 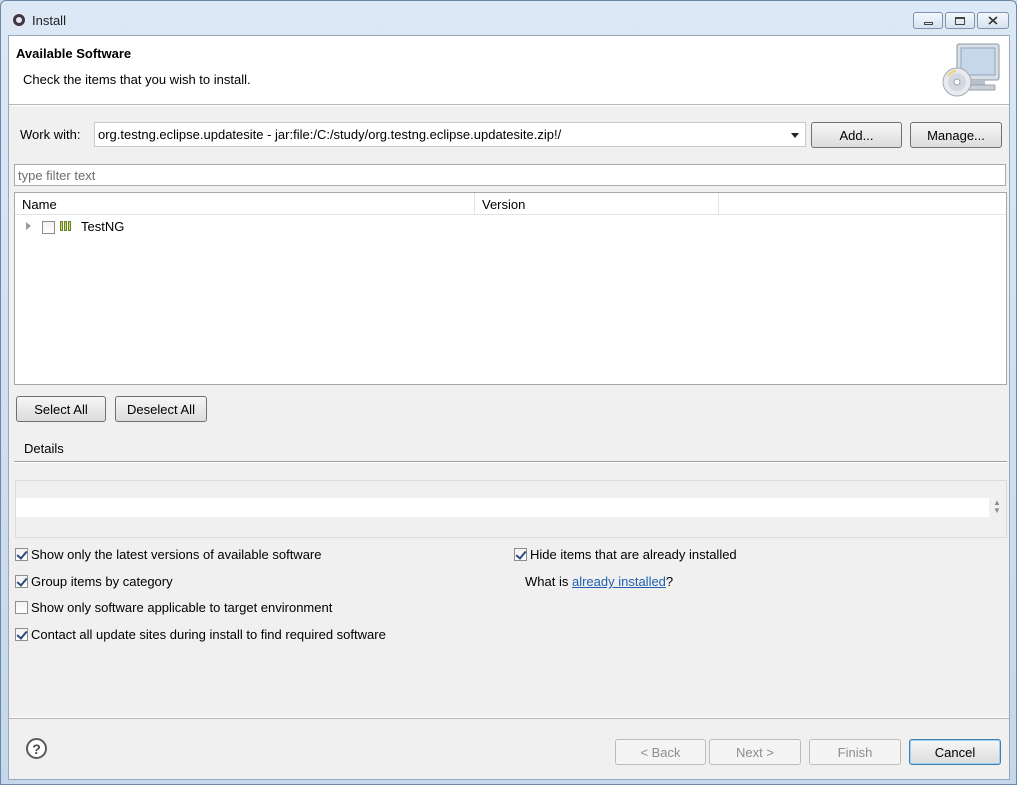 I want to click on tree-header: Name Version, so click(x=510, y=204).